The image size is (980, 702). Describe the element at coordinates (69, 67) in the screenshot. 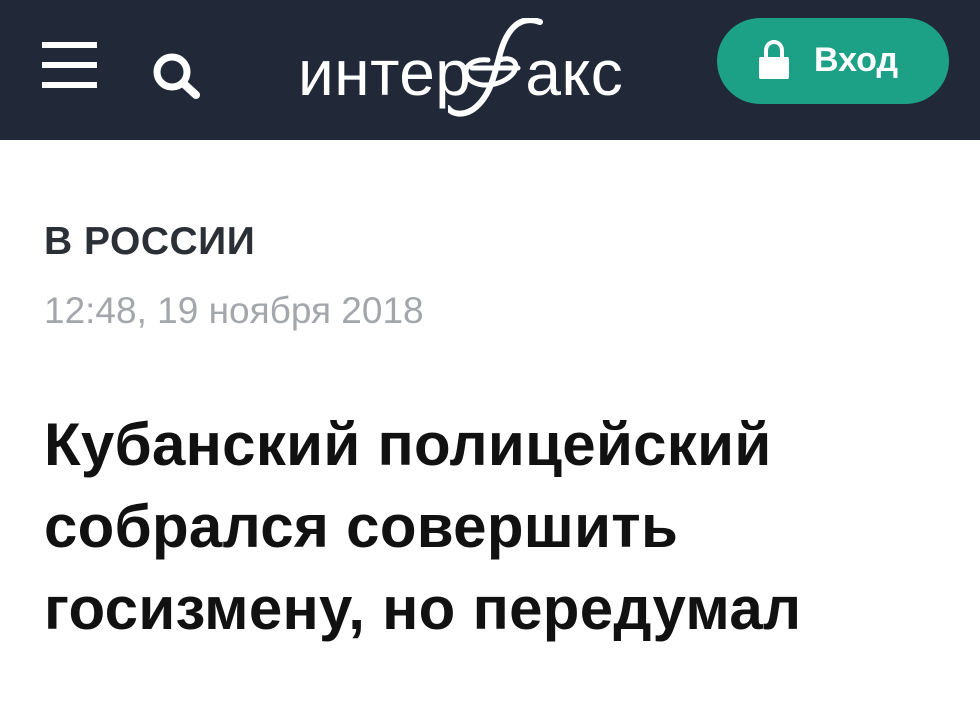

I see `menu-button` at that location.